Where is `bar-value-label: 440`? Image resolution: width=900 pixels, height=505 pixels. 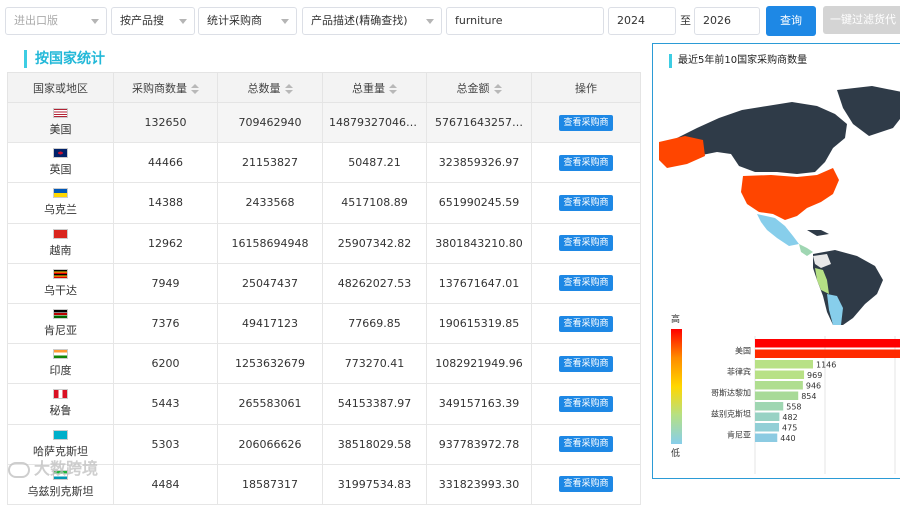 bar-value-label: 440 is located at coordinates (787, 438).